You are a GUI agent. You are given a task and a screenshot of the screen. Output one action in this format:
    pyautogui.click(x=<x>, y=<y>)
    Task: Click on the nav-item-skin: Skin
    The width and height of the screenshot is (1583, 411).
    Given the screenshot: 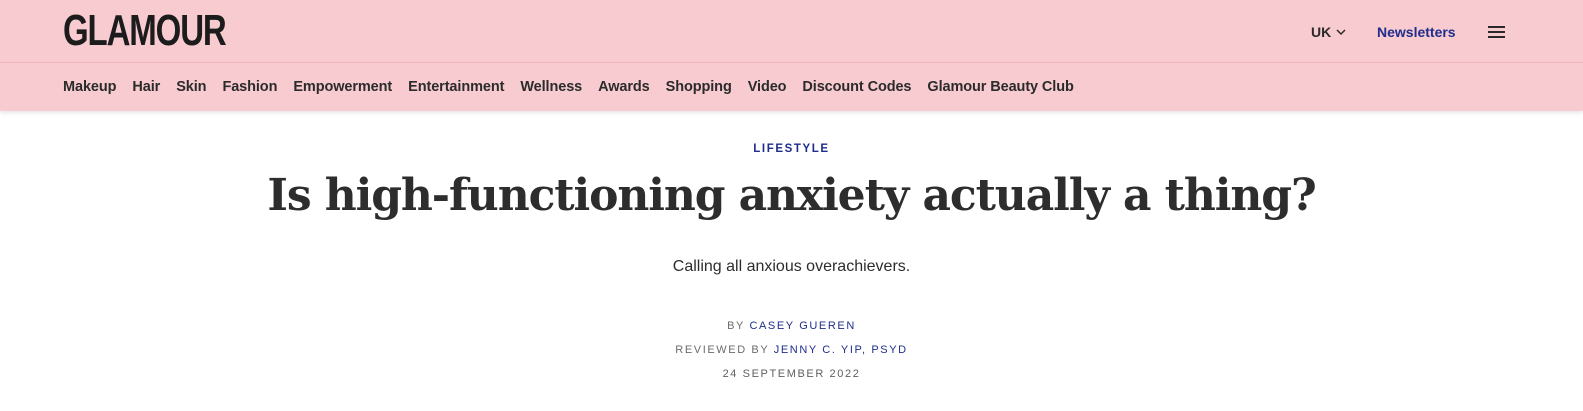 What is the action you would take?
    pyautogui.click(x=191, y=87)
    